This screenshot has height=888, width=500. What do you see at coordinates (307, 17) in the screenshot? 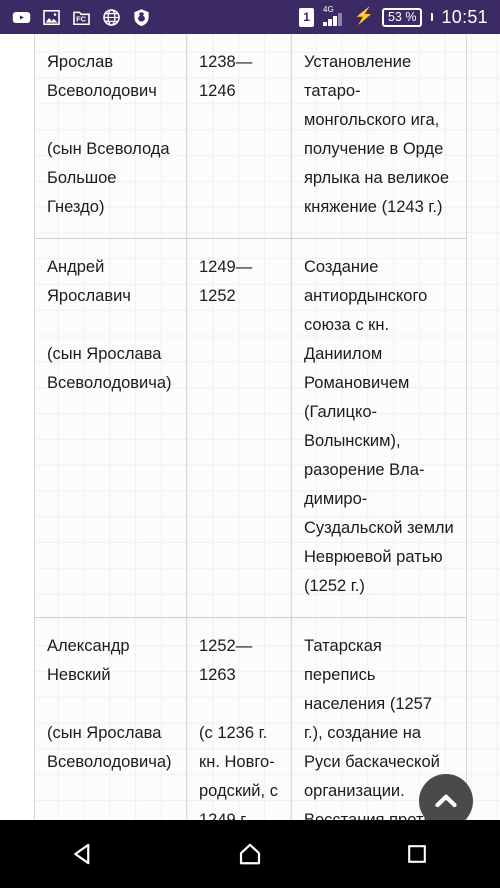
I see `sim-card-icon: 1` at bounding box center [307, 17].